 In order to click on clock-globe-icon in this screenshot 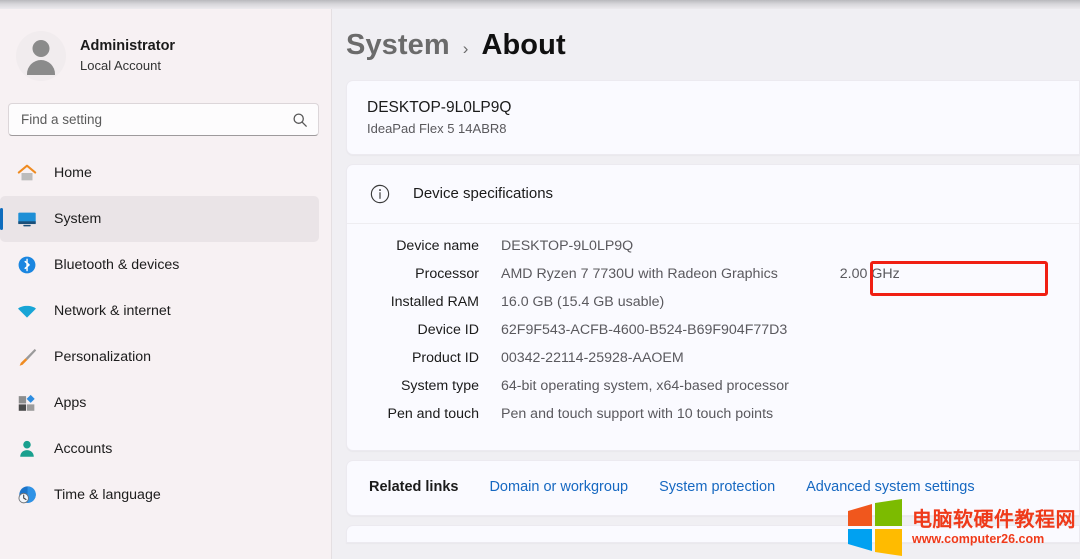, I will do `click(27, 495)`.